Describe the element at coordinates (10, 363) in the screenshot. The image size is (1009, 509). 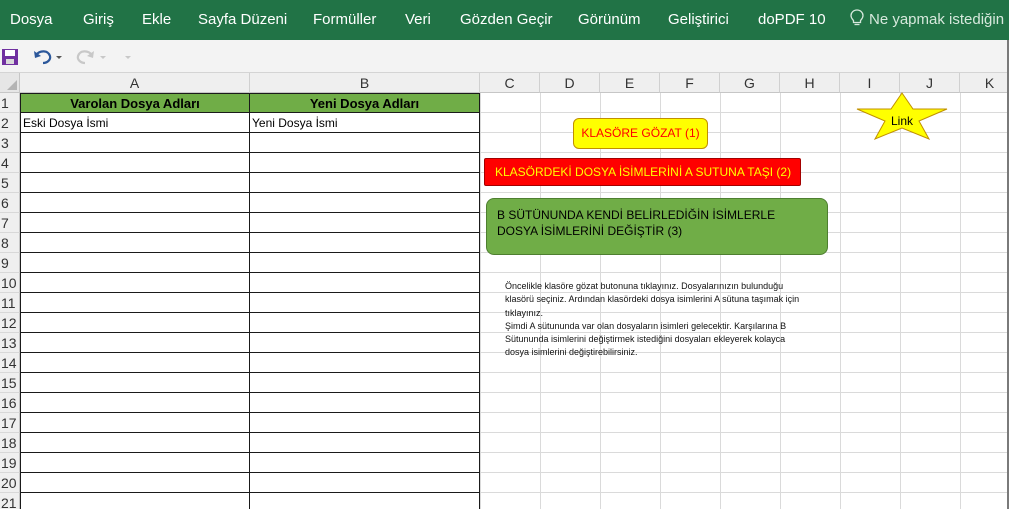
I see `row-header: 14` at that location.